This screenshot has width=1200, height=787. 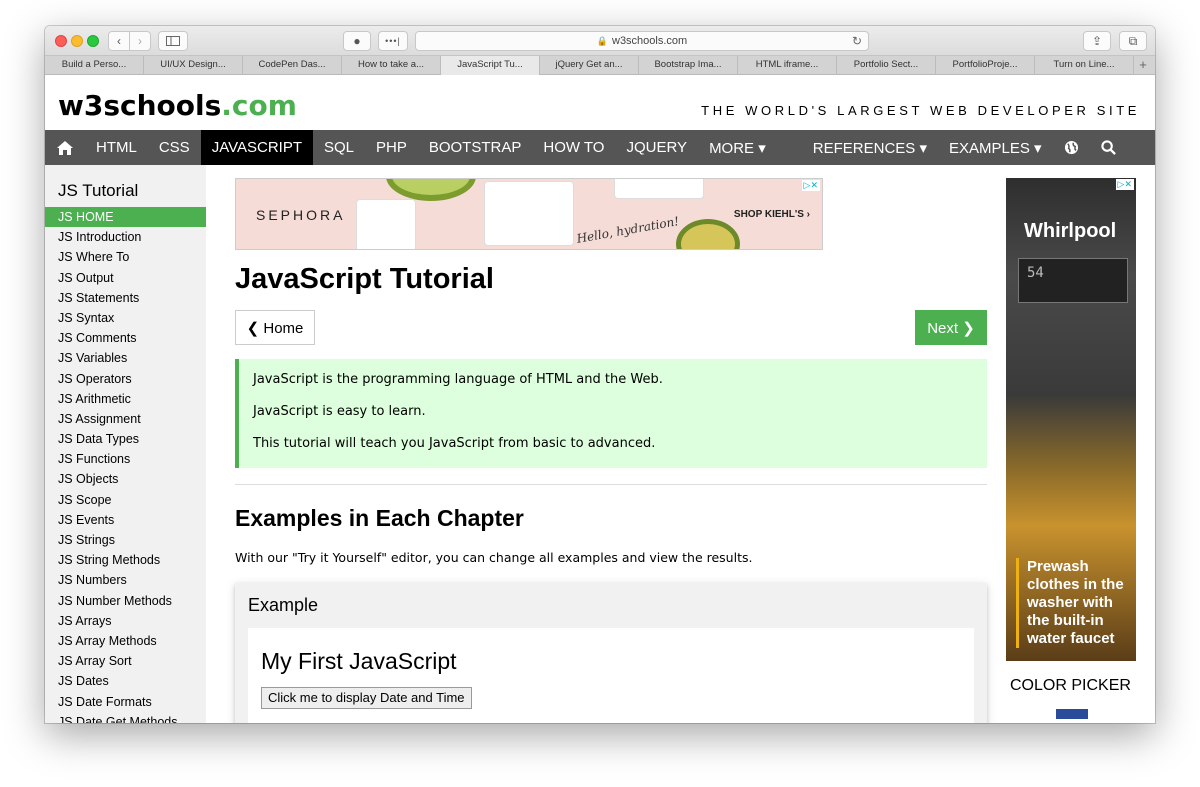 What do you see at coordinates (870, 147) in the screenshot?
I see `nav-references-dropdown: REFERENCES ▾` at bounding box center [870, 147].